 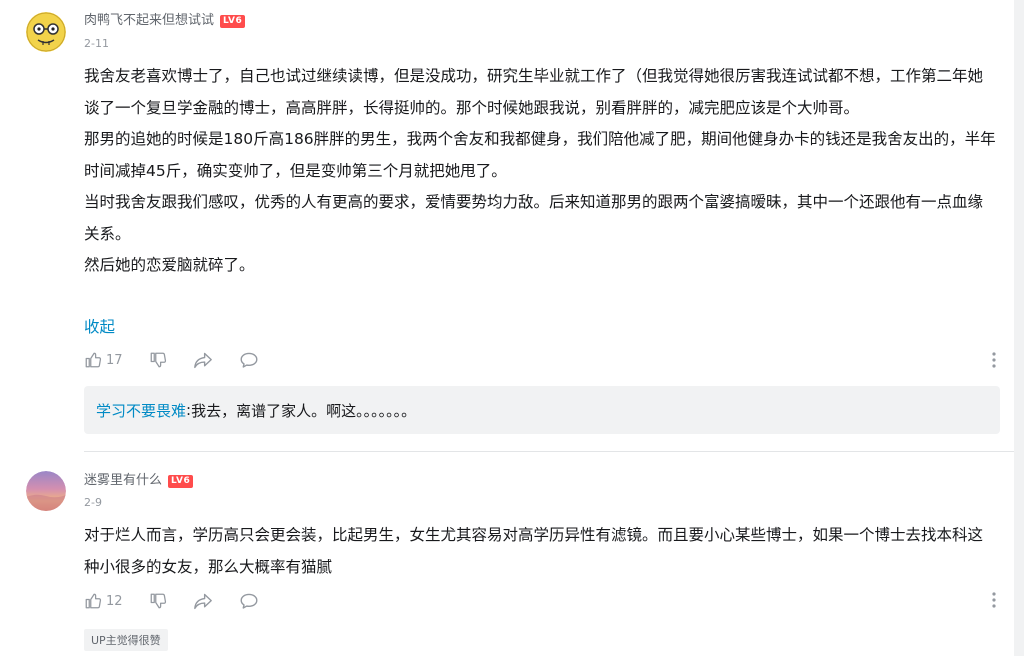 I want to click on collapse-link: 收起, so click(x=99, y=326).